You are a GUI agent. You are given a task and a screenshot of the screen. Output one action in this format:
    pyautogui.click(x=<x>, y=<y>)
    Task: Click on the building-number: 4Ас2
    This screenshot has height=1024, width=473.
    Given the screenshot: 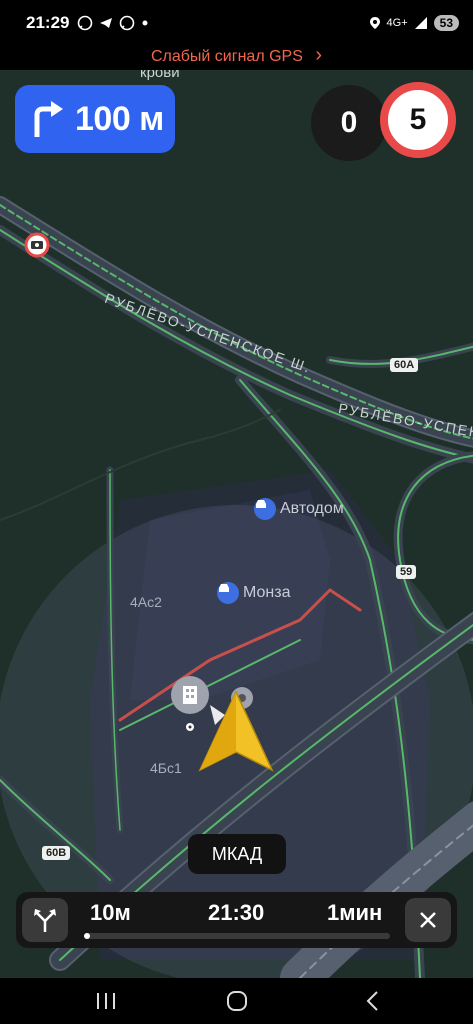 What is the action you would take?
    pyautogui.click(x=146, y=602)
    